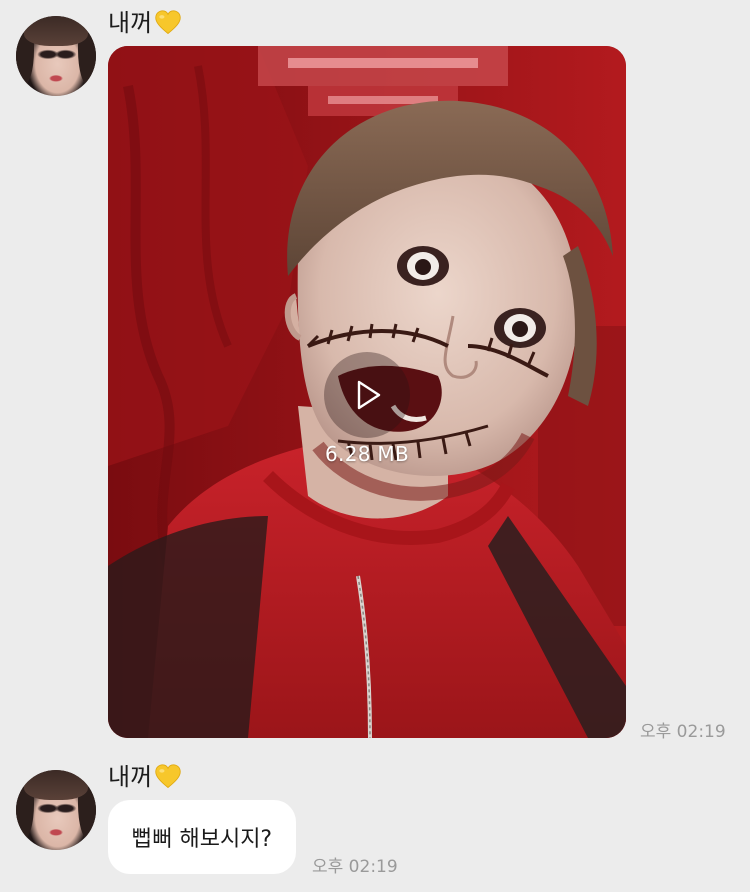  Describe the element at coordinates (202, 839) in the screenshot. I see `message-text-content: 뻡뻐 해보시지?` at that location.